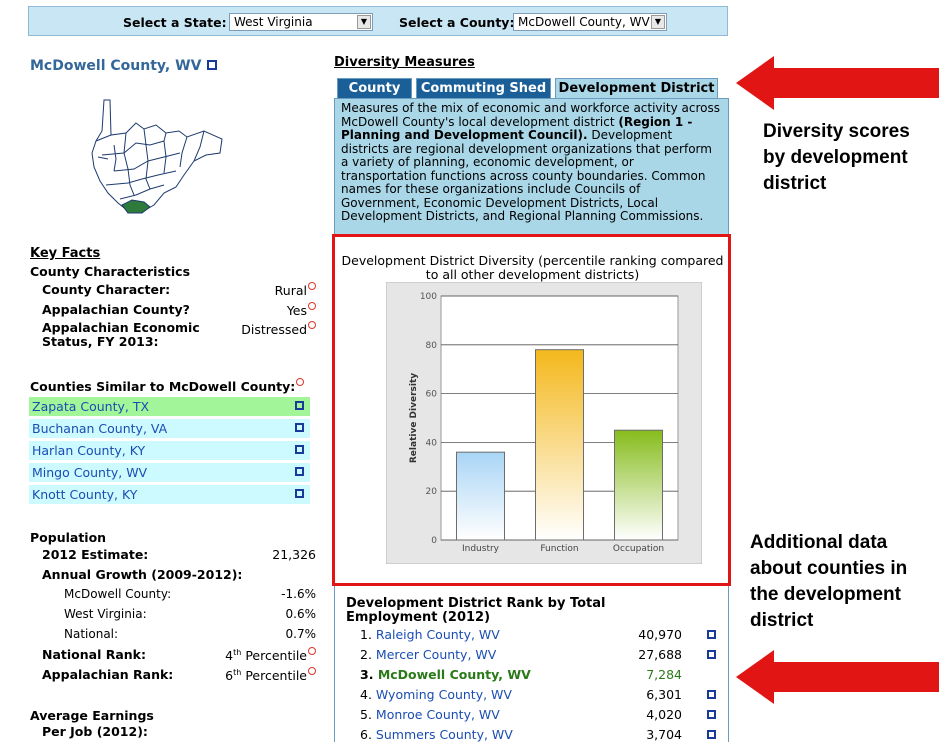 This screenshot has width=939, height=742. I want to click on county-title: McDowell County, WV, so click(124, 66).